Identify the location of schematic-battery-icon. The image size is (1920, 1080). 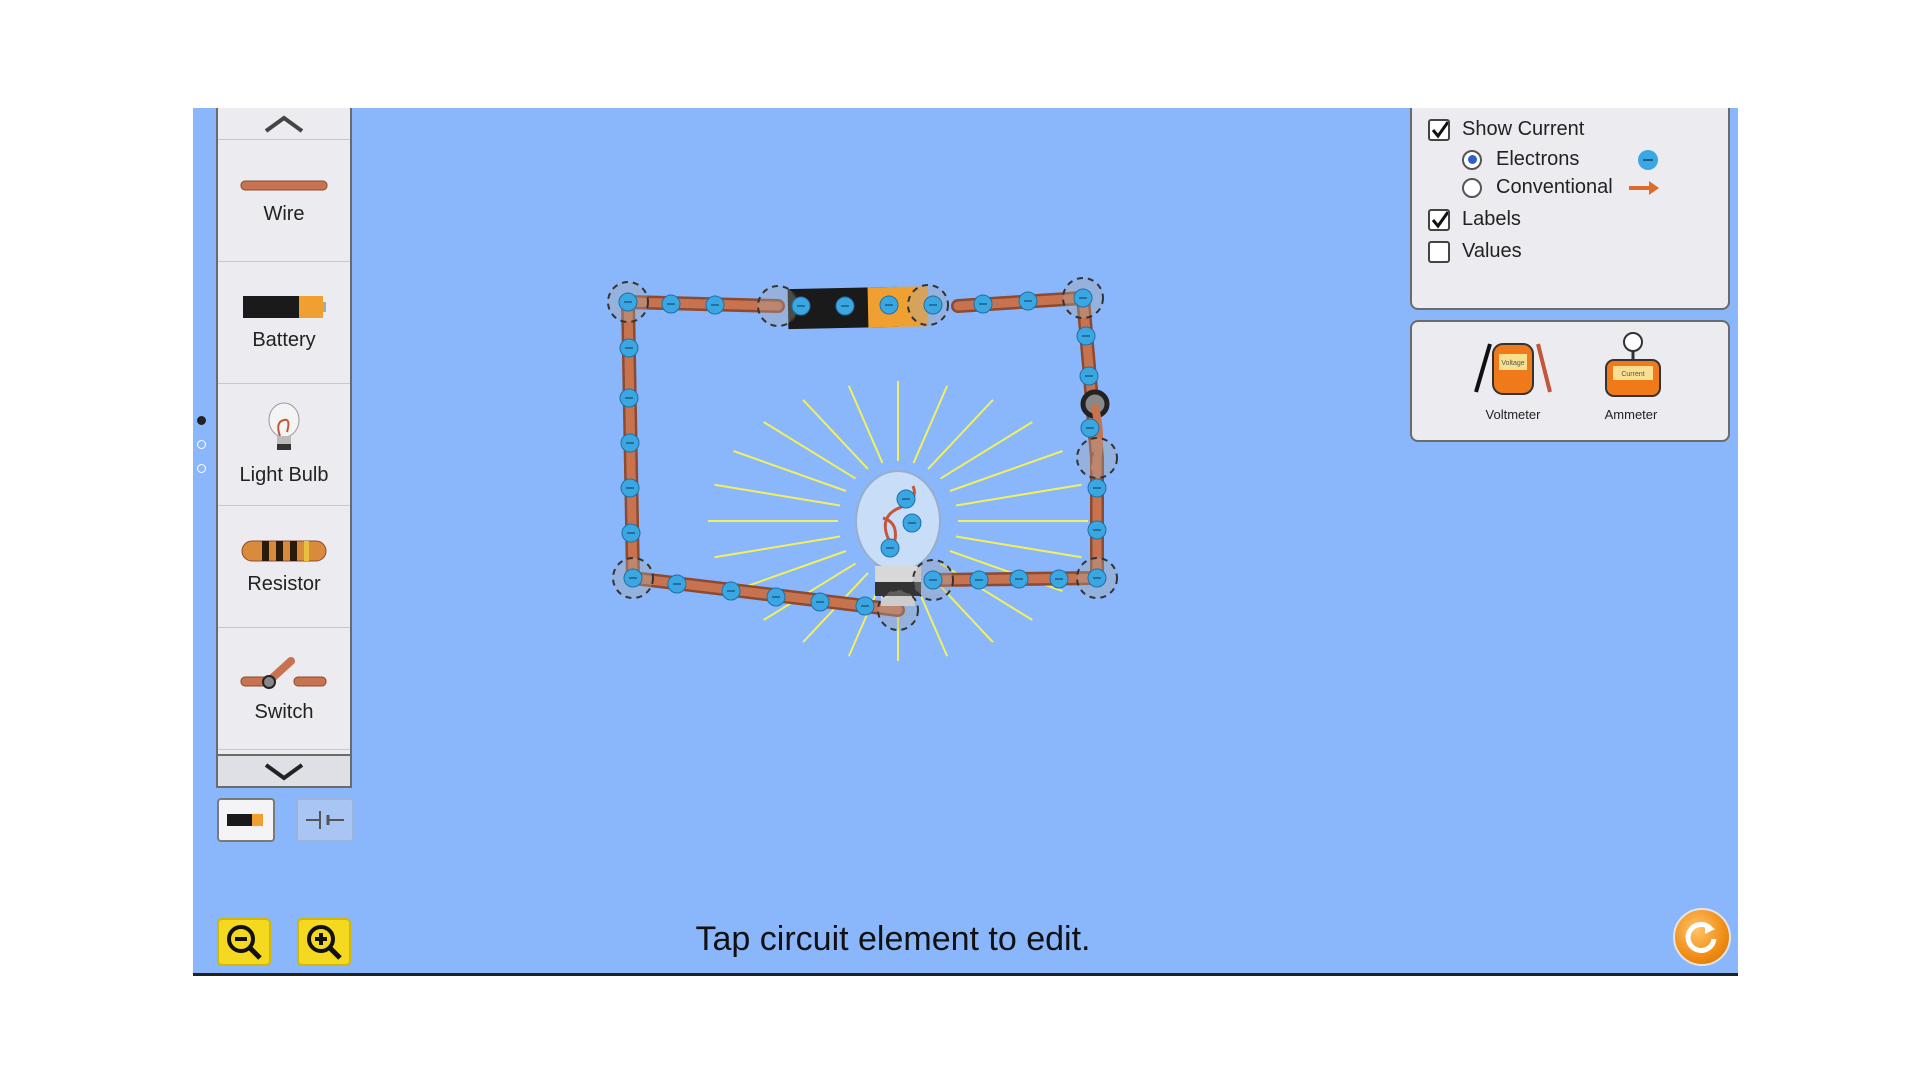
(325, 820).